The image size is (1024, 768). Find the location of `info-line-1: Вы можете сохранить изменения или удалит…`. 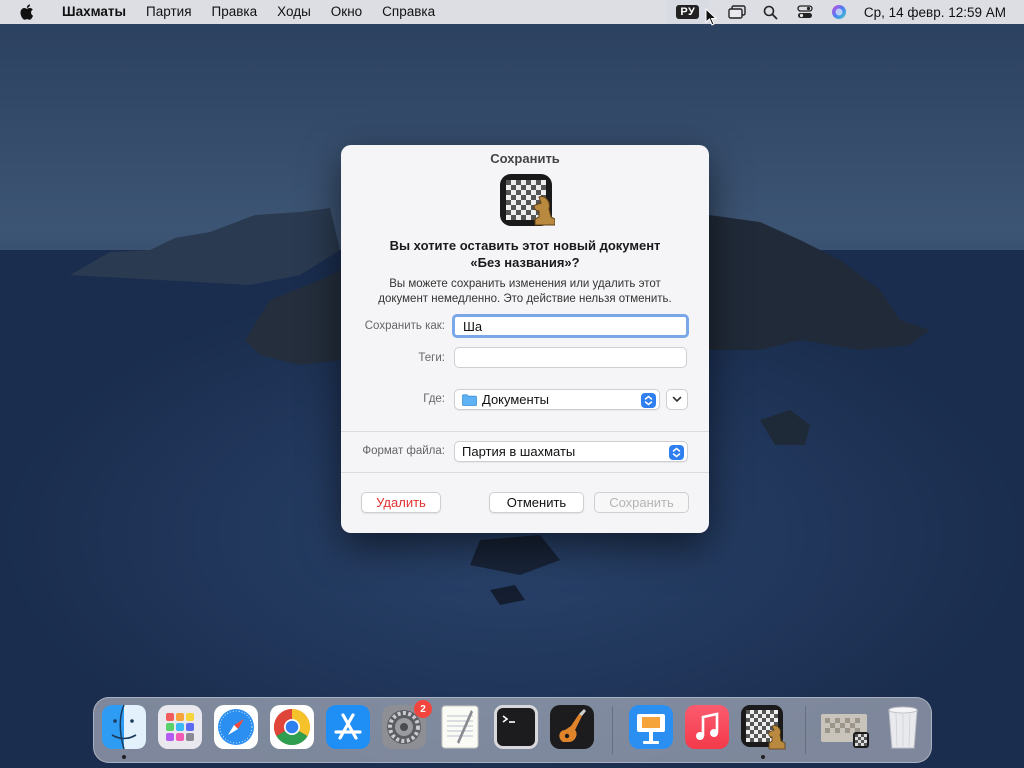

info-line-1: Вы можете сохранить изменения или удалит… is located at coordinates (525, 284).